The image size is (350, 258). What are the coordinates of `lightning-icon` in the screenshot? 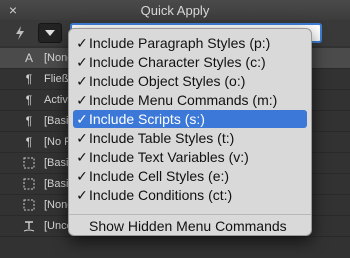 It's located at (20, 33).